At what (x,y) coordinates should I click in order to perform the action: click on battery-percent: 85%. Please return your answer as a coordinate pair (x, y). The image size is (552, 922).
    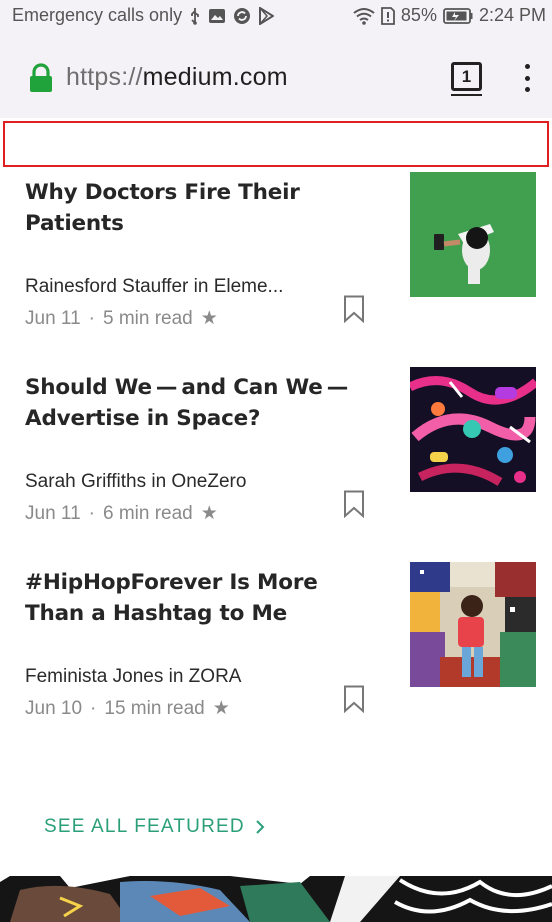
    Looking at the image, I should click on (418, 15).